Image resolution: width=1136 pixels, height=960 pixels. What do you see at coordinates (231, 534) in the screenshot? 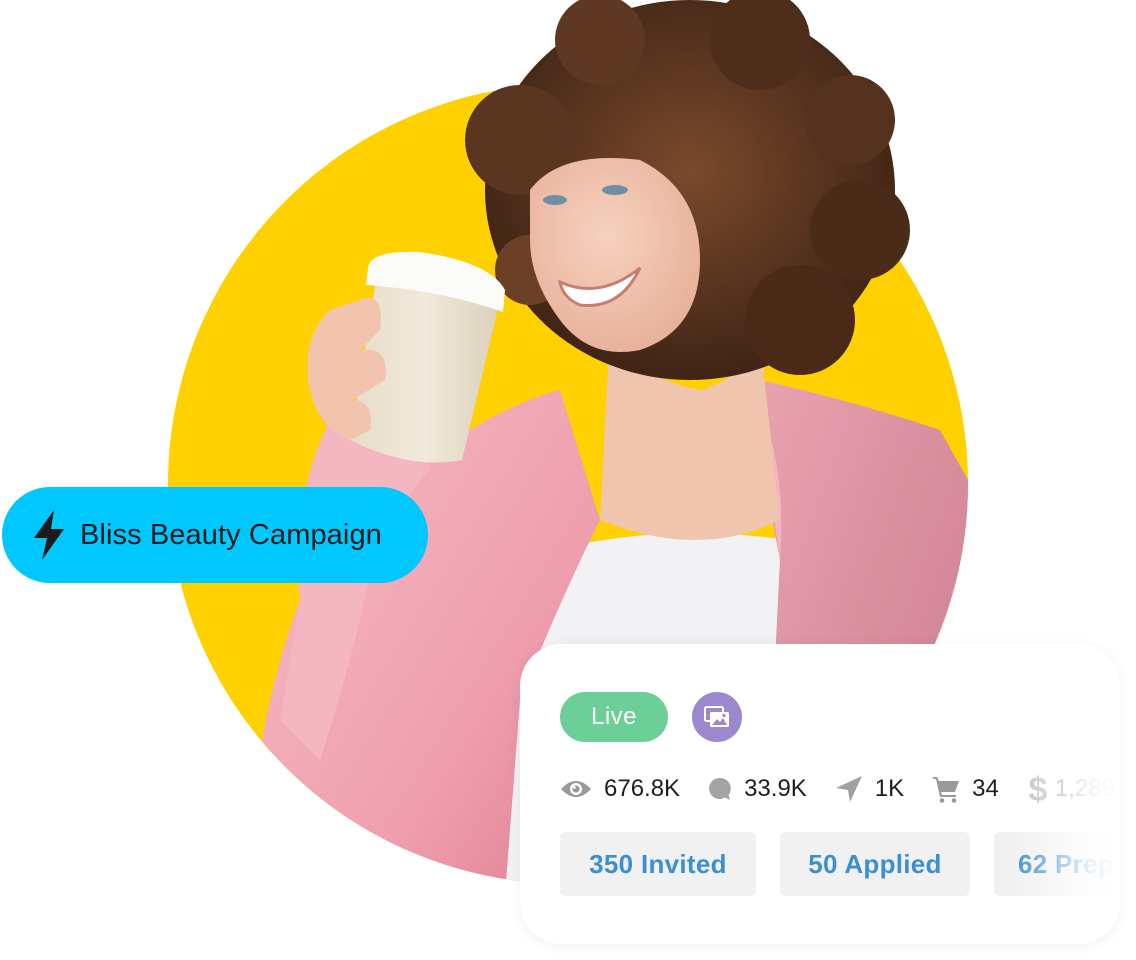
I see `campaign-name: Bliss Beauty Campaign` at bounding box center [231, 534].